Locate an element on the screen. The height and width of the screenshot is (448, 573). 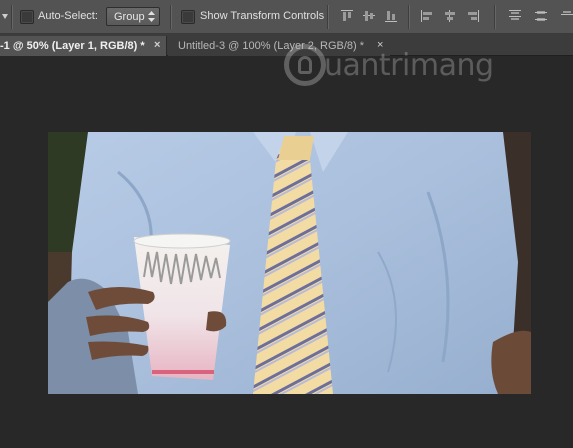
select-updown-icon is located at coordinates (151, 16).